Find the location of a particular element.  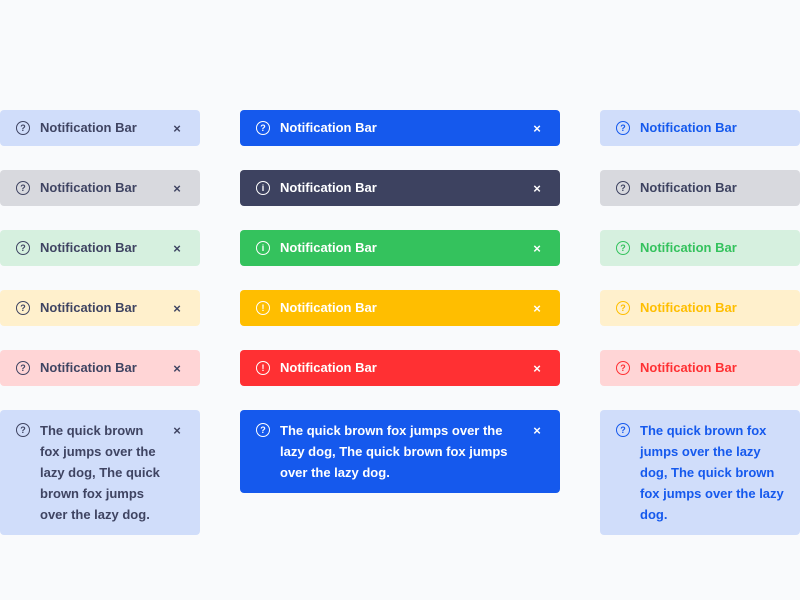

notification-bar-primary-right: ? Notification Bar is located at coordinates (700, 128).